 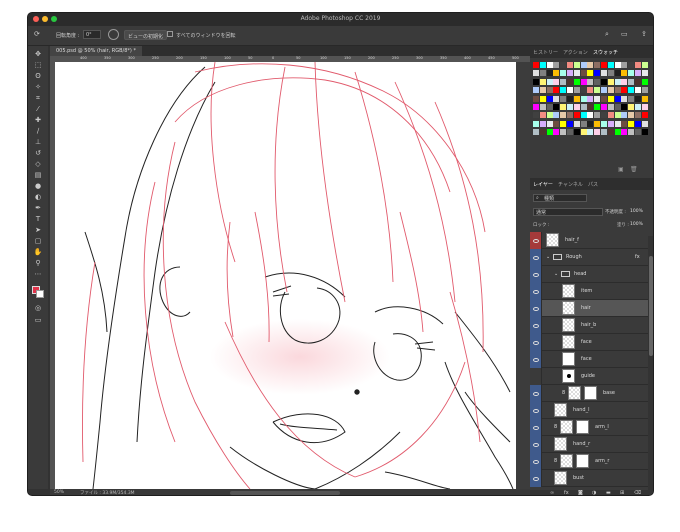 I want to click on gradient-icon: ▤, so click(x=38, y=175).